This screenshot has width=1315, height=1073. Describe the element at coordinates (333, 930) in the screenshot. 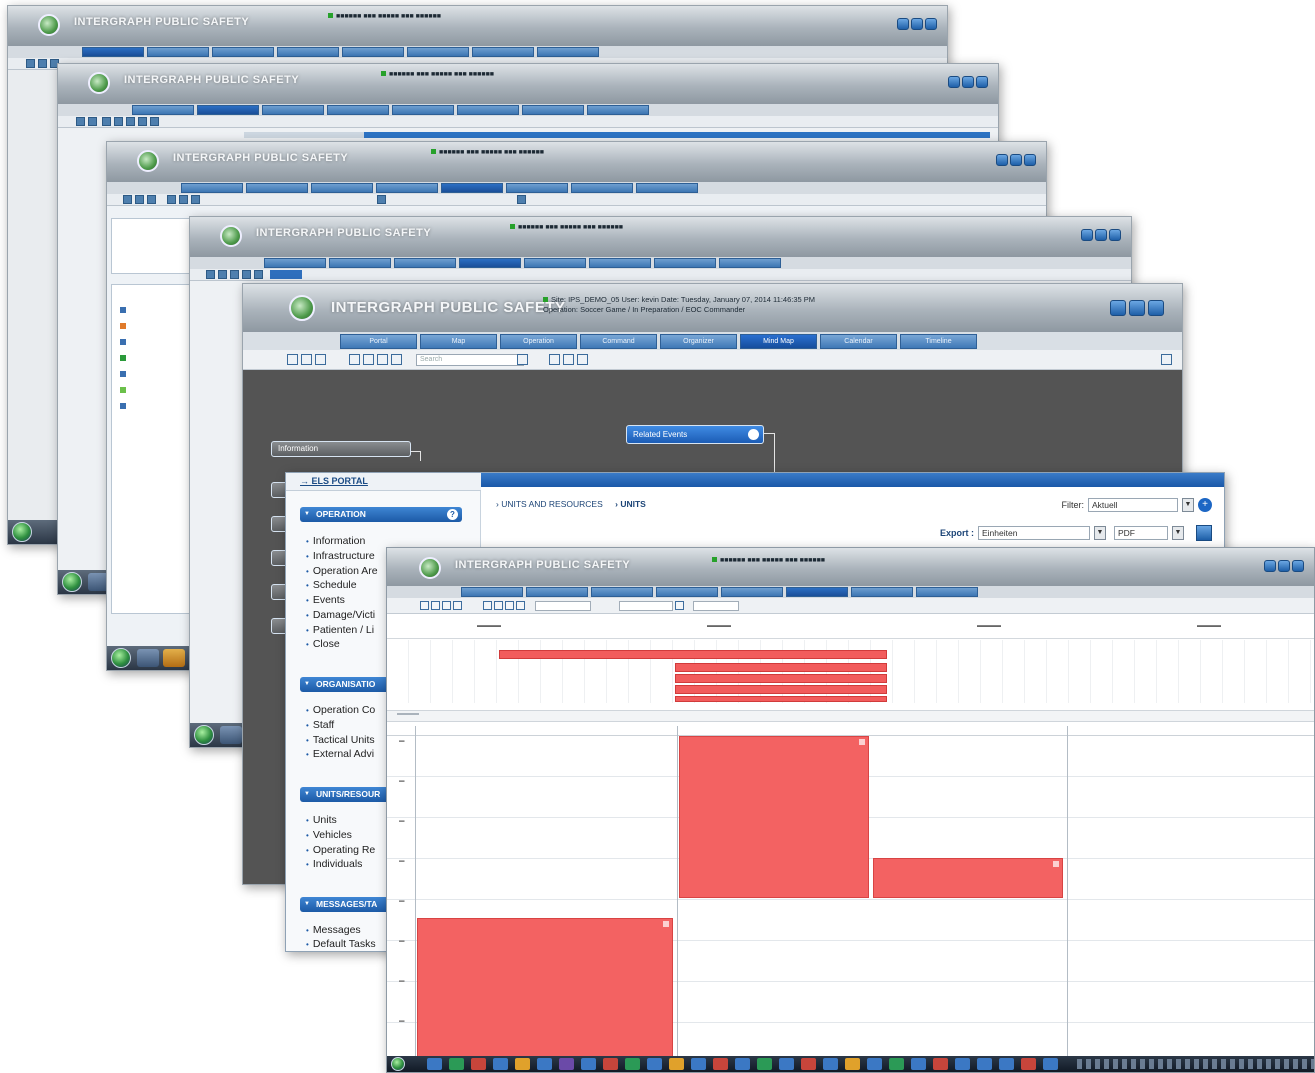

I see `nav-item-messages: Messages` at that location.